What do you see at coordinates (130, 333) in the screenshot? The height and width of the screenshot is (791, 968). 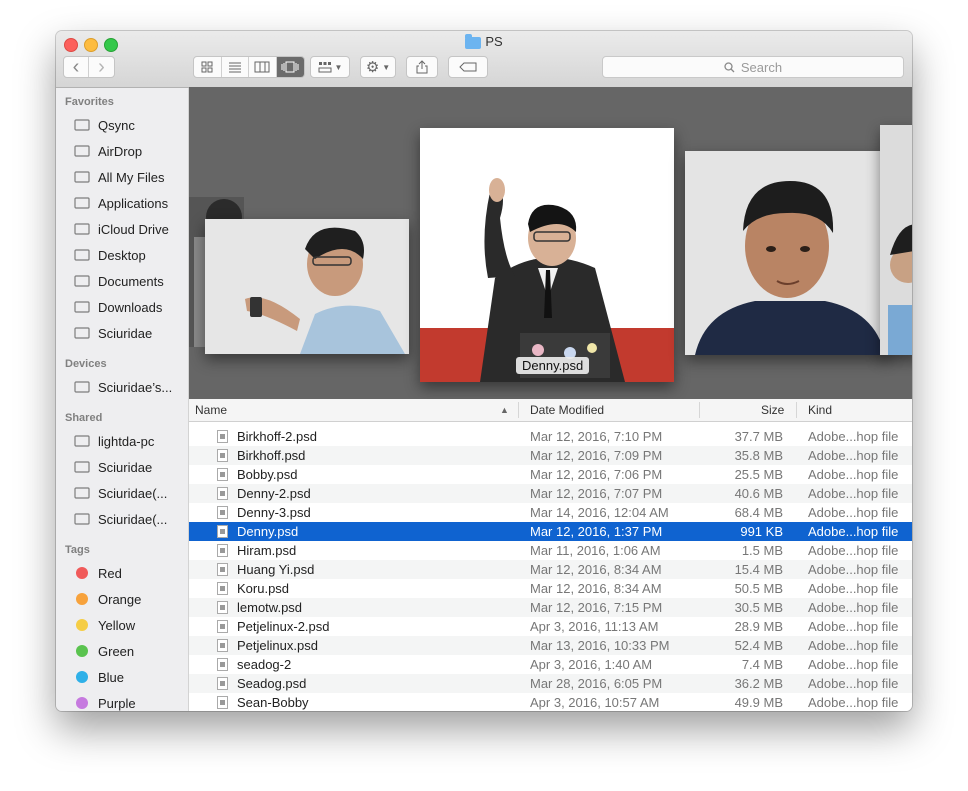 I see `sidebar-item-sciuridae: Sciuridae` at bounding box center [130, 333].